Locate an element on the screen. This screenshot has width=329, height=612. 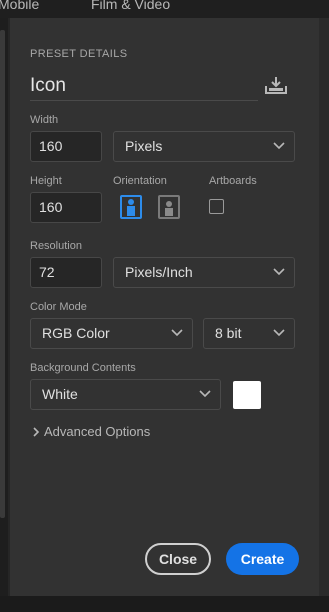
resolution-input: 72 is located at coordinates (66, 272).